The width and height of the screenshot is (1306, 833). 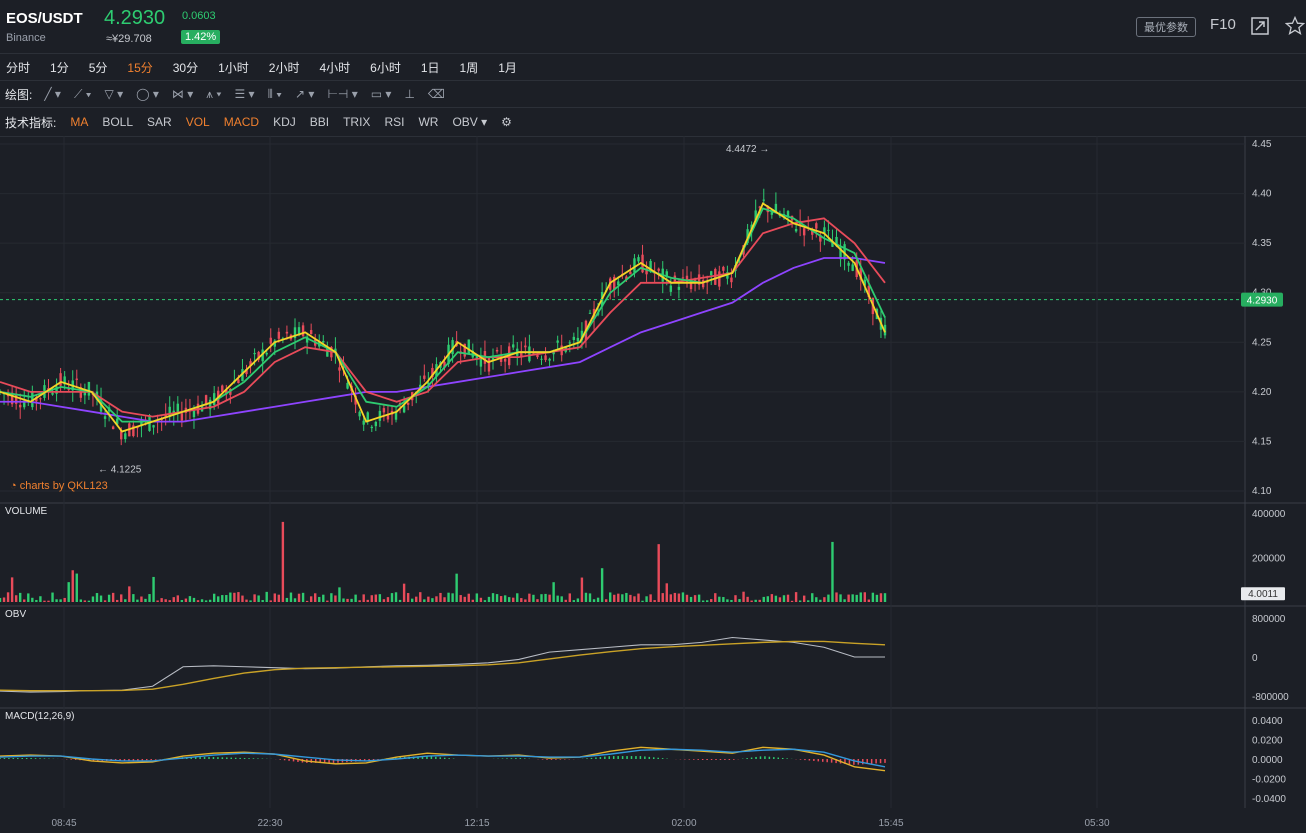 I want to click on indicator-vol: VOL, so click(x=198, y=122).